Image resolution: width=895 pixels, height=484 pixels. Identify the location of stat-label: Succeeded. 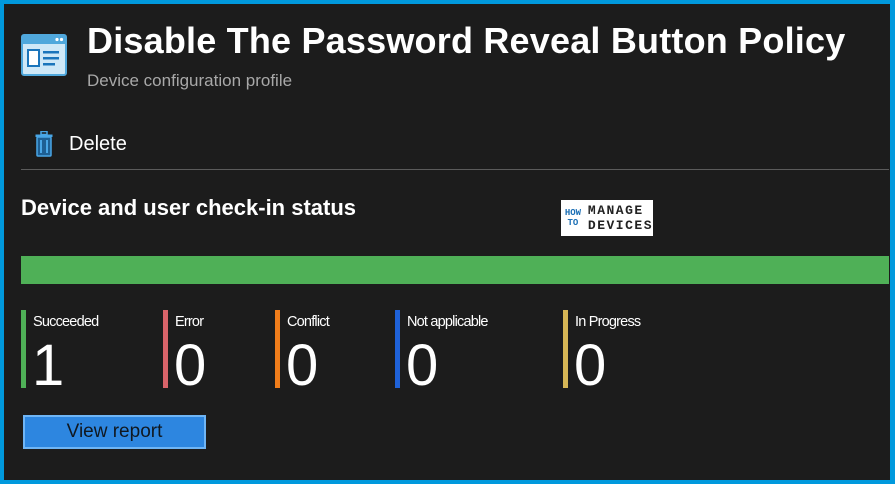
(66, 322).